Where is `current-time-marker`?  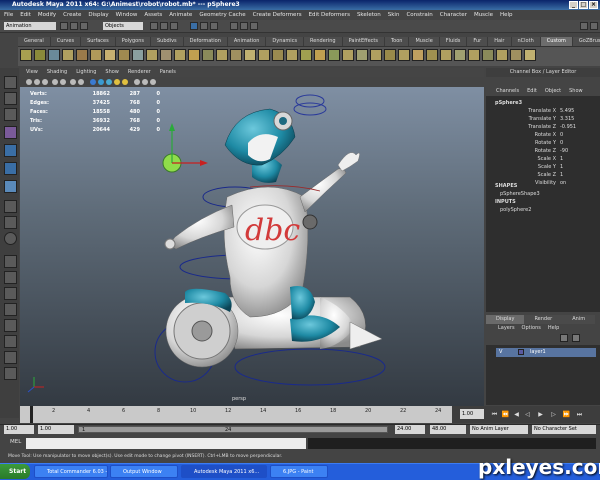 current-time-marker is located at coordinates (31, 414).